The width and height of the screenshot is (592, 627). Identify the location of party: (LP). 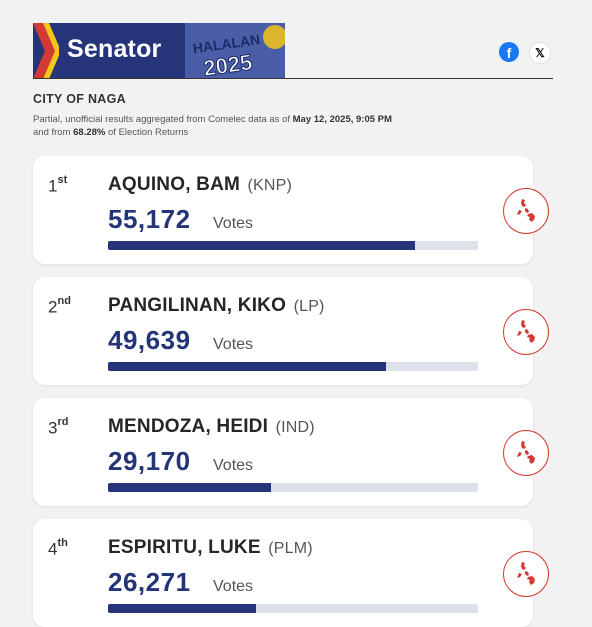
(309, 306).